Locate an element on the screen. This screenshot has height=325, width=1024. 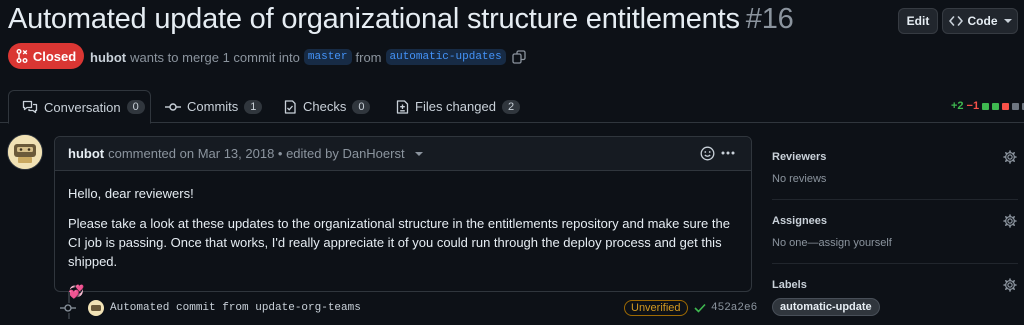
copy-icon is located at coordinates (519, 57).